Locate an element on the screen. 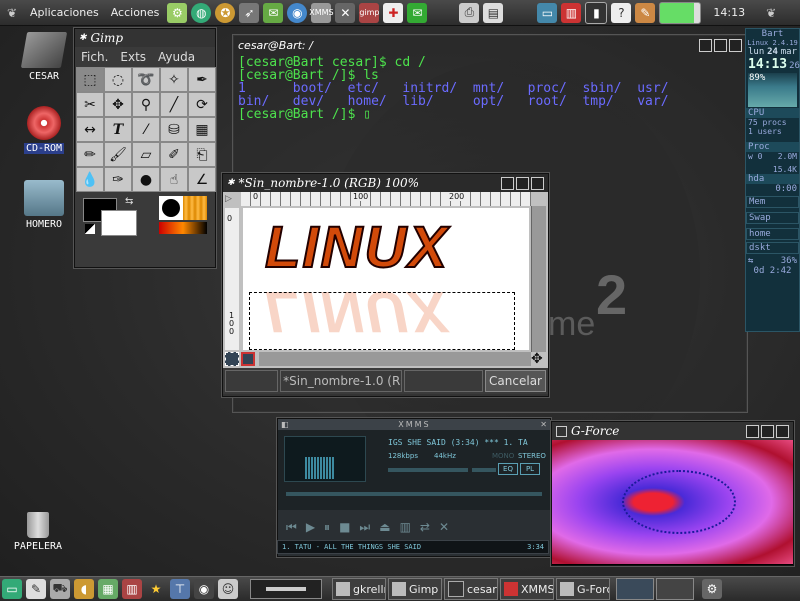 Image resolution: width=800 pixels, height=601 pixels. desktop-icon-cesar: CESAR is located at coordinates (44, 57).